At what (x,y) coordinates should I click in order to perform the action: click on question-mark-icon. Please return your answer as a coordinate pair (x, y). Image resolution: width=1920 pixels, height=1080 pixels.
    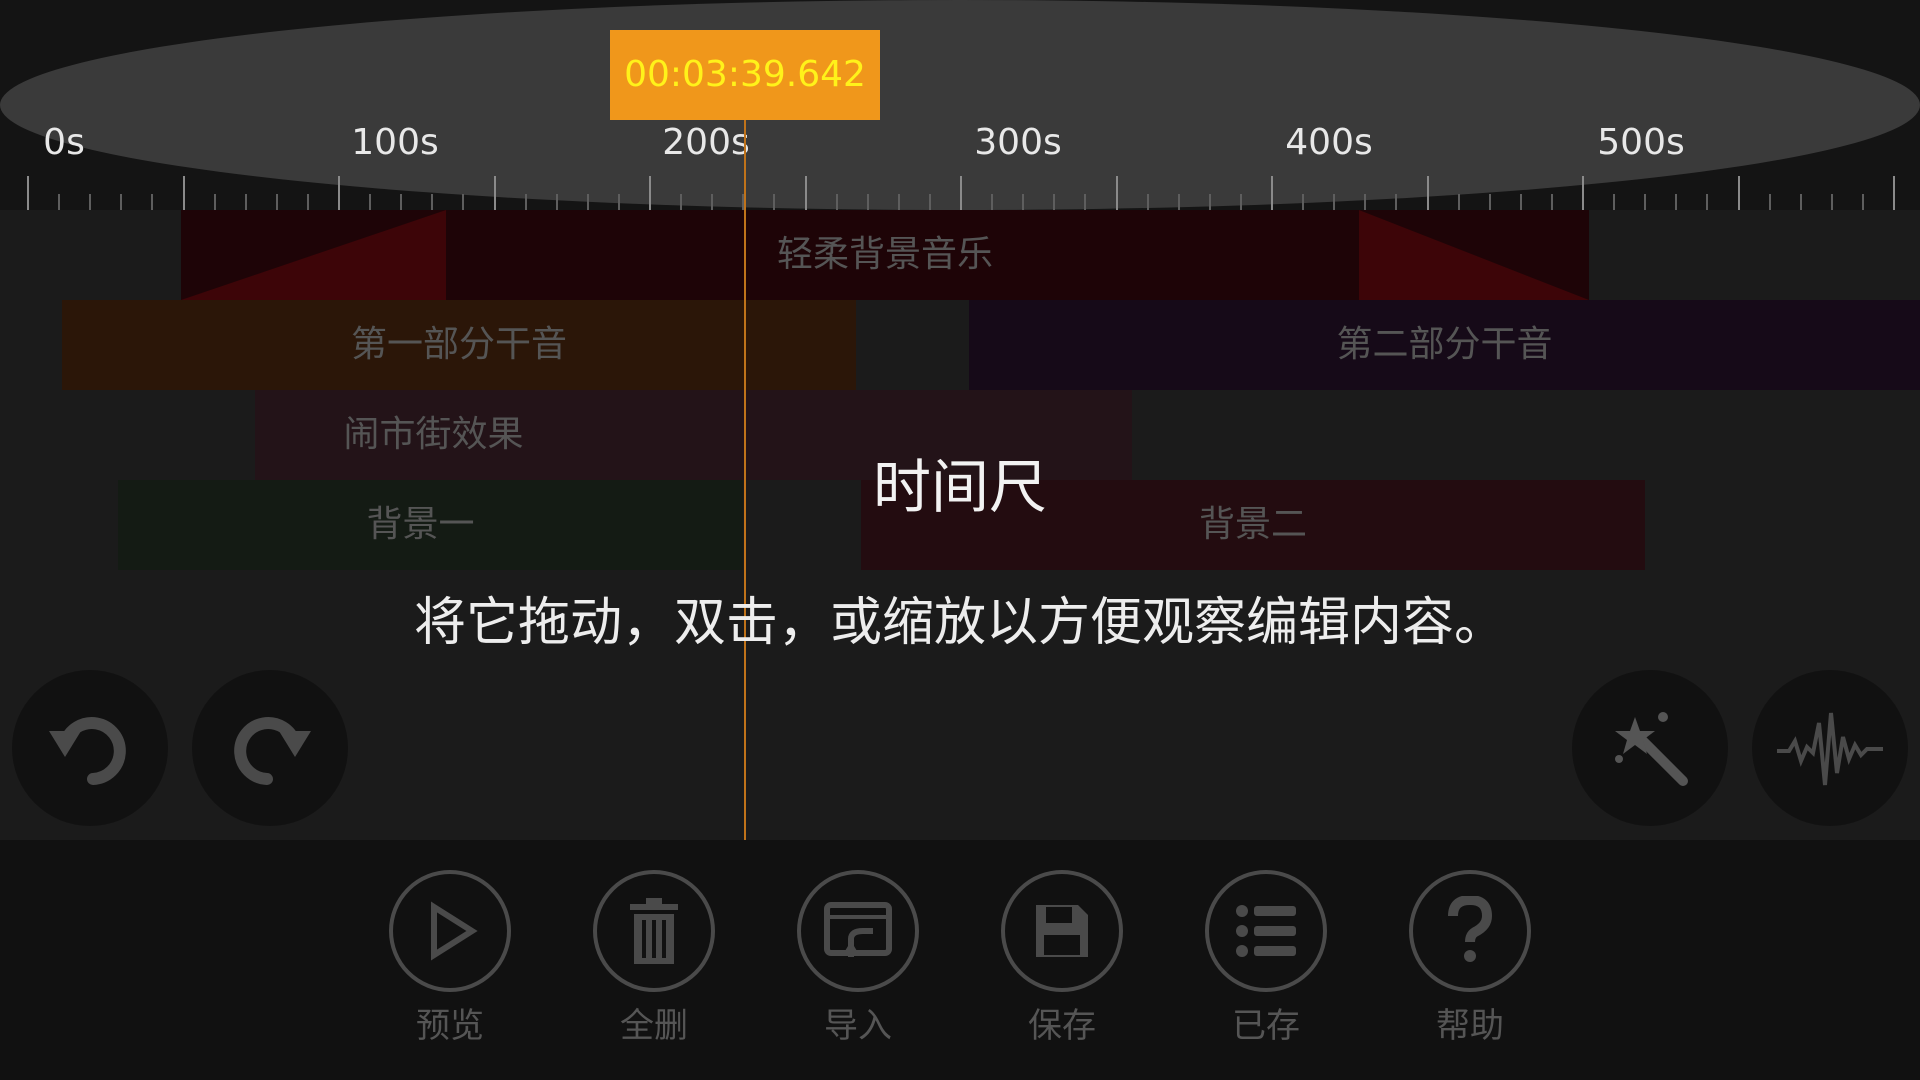
    Looking at the image, I should click on (1470, 929).